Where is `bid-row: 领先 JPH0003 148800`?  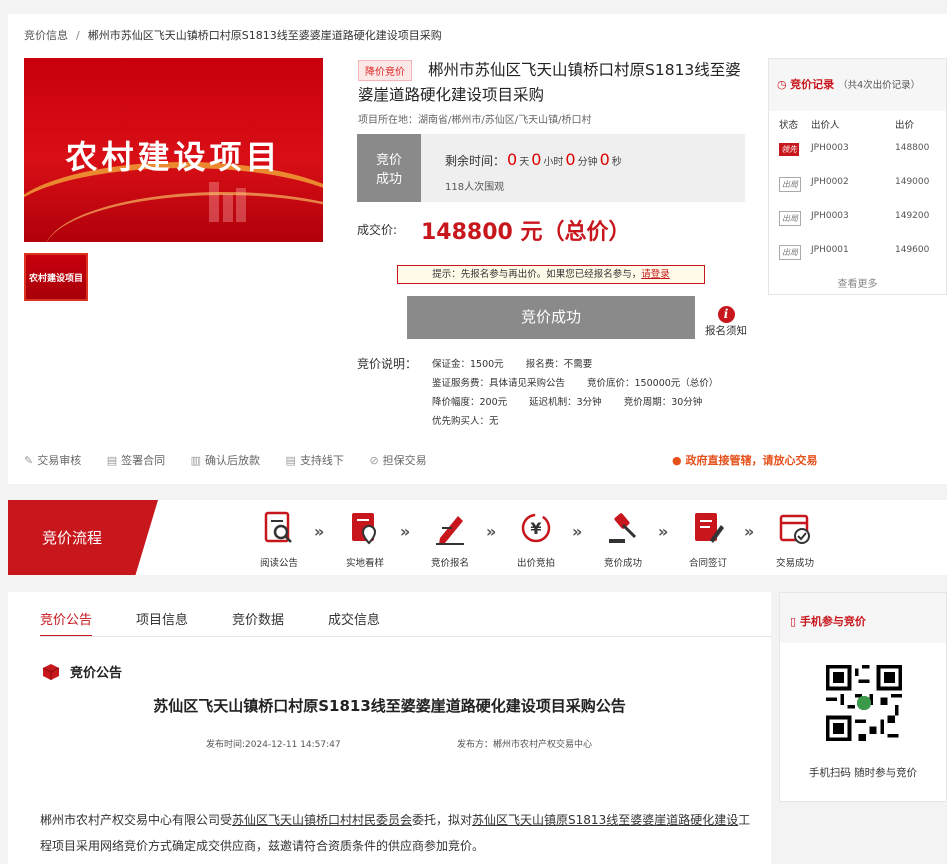
bid-row: 领先 JPH0003 148800 is located at coordinates (857, 150).